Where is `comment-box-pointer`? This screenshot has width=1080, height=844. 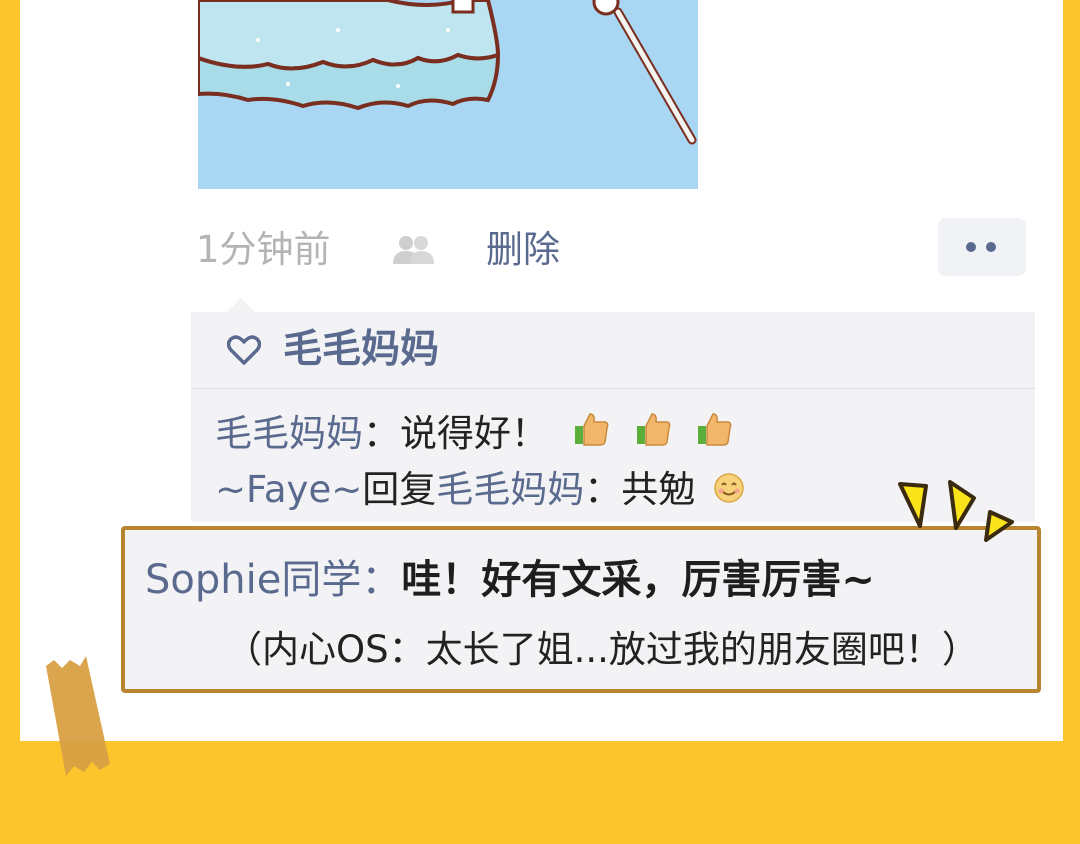 comment-box-pointer is located at coordinates (241, 305).